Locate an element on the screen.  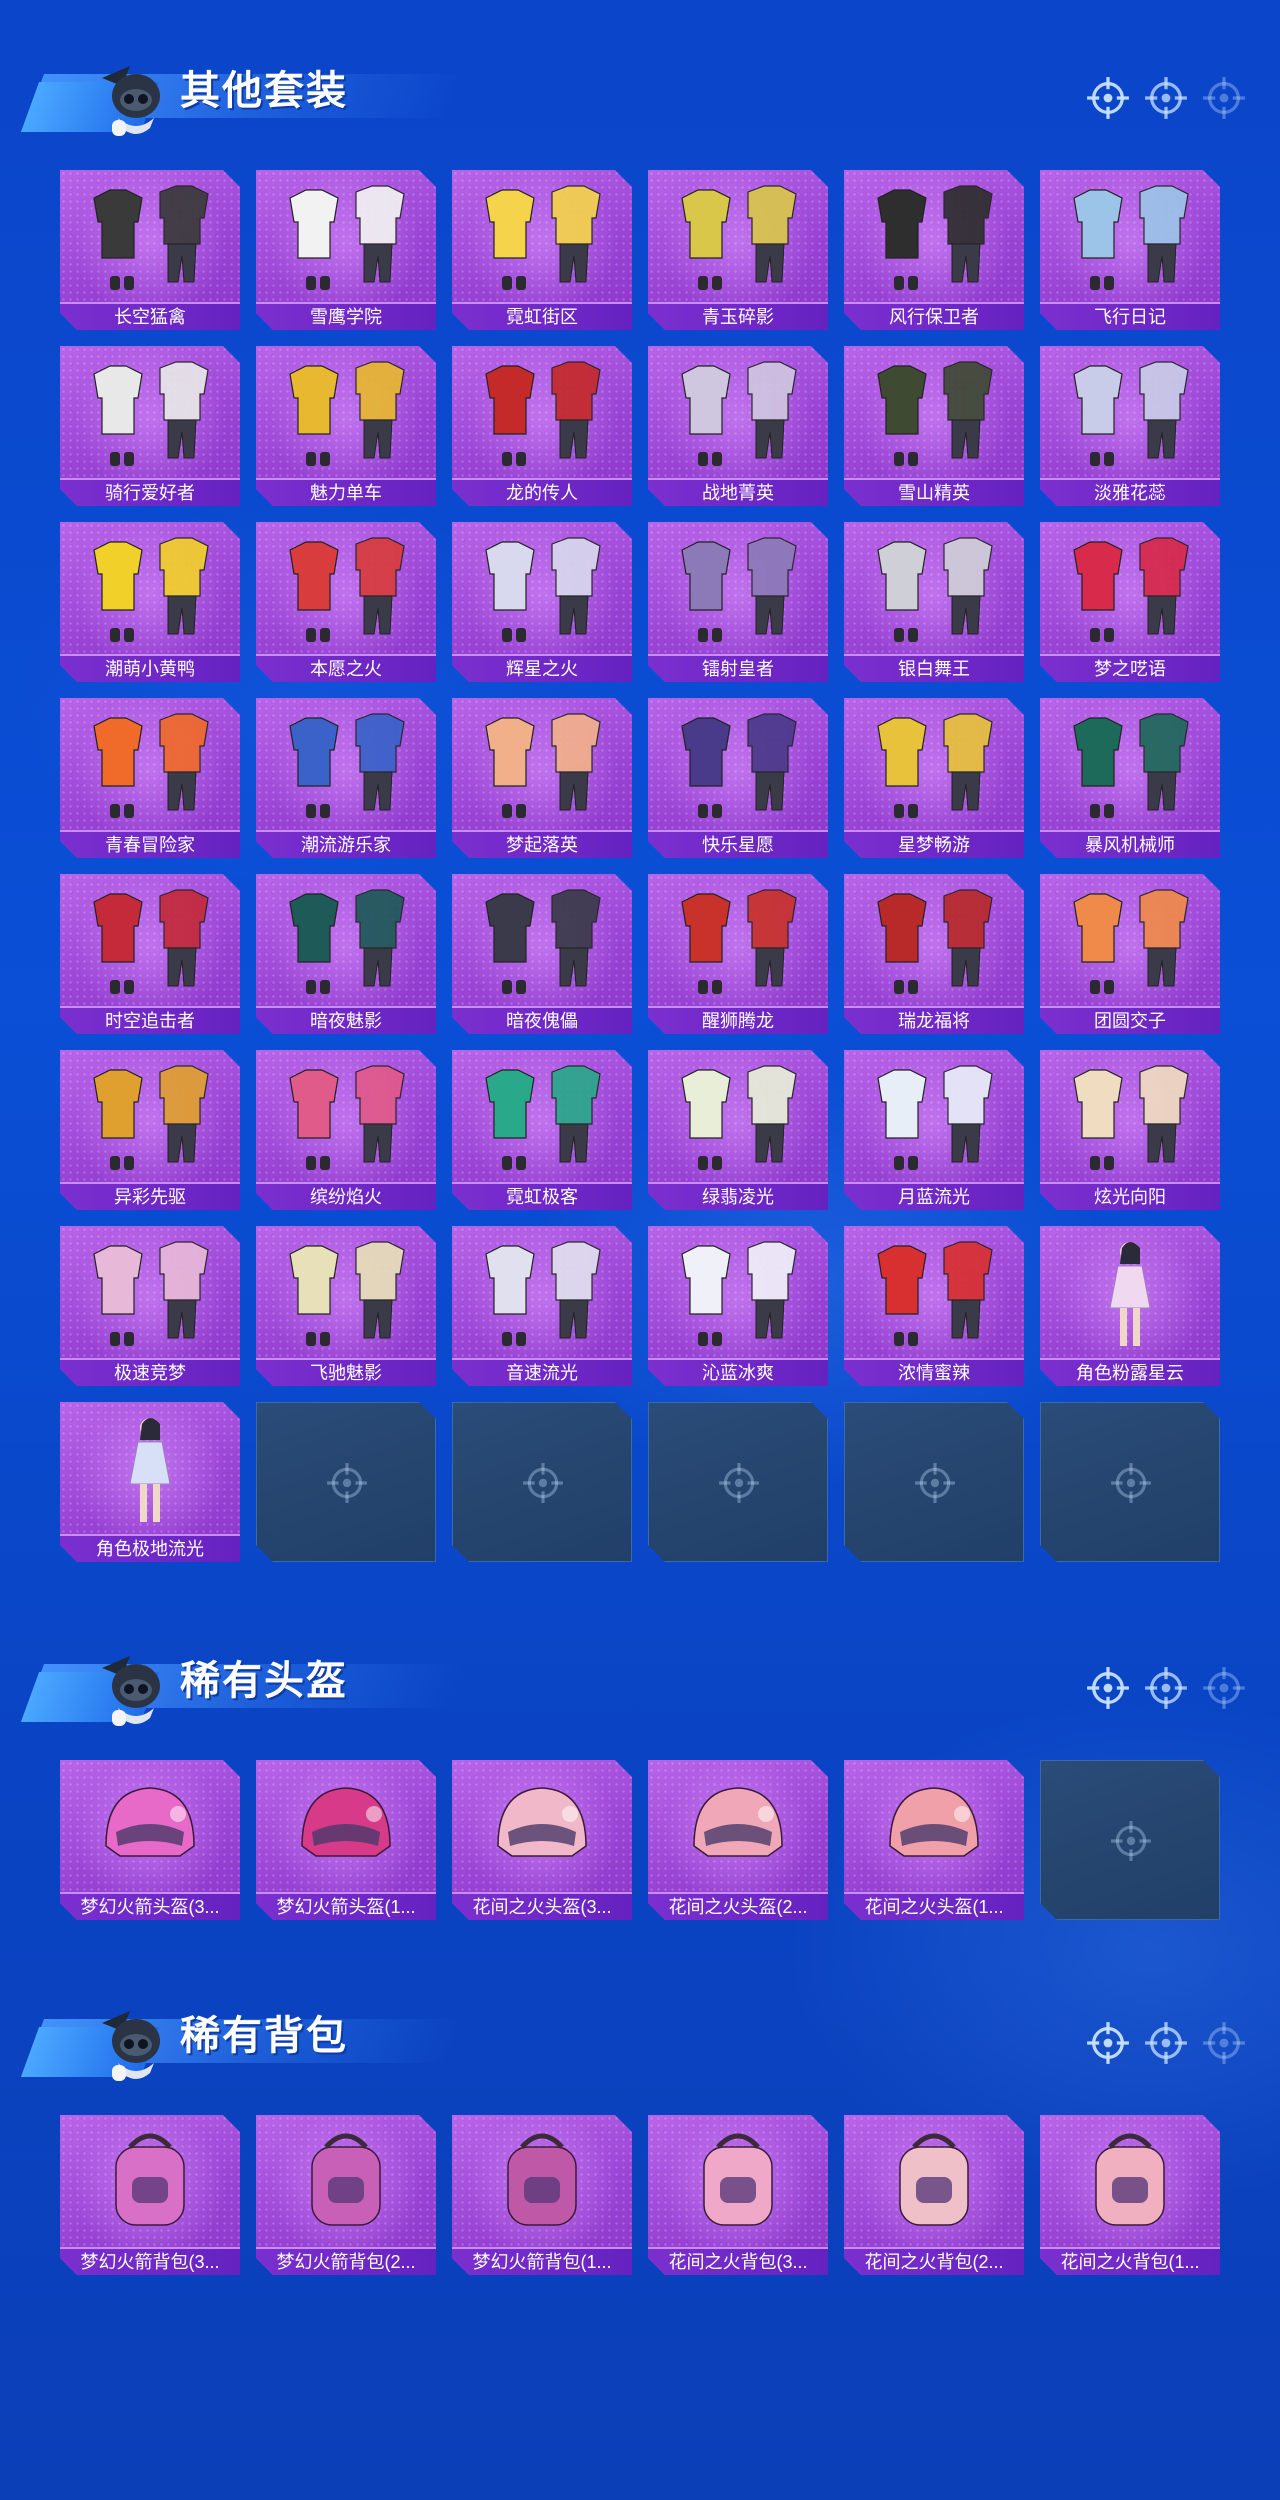
item-tile: 雪山精英 is located at coordinates (934, 426).